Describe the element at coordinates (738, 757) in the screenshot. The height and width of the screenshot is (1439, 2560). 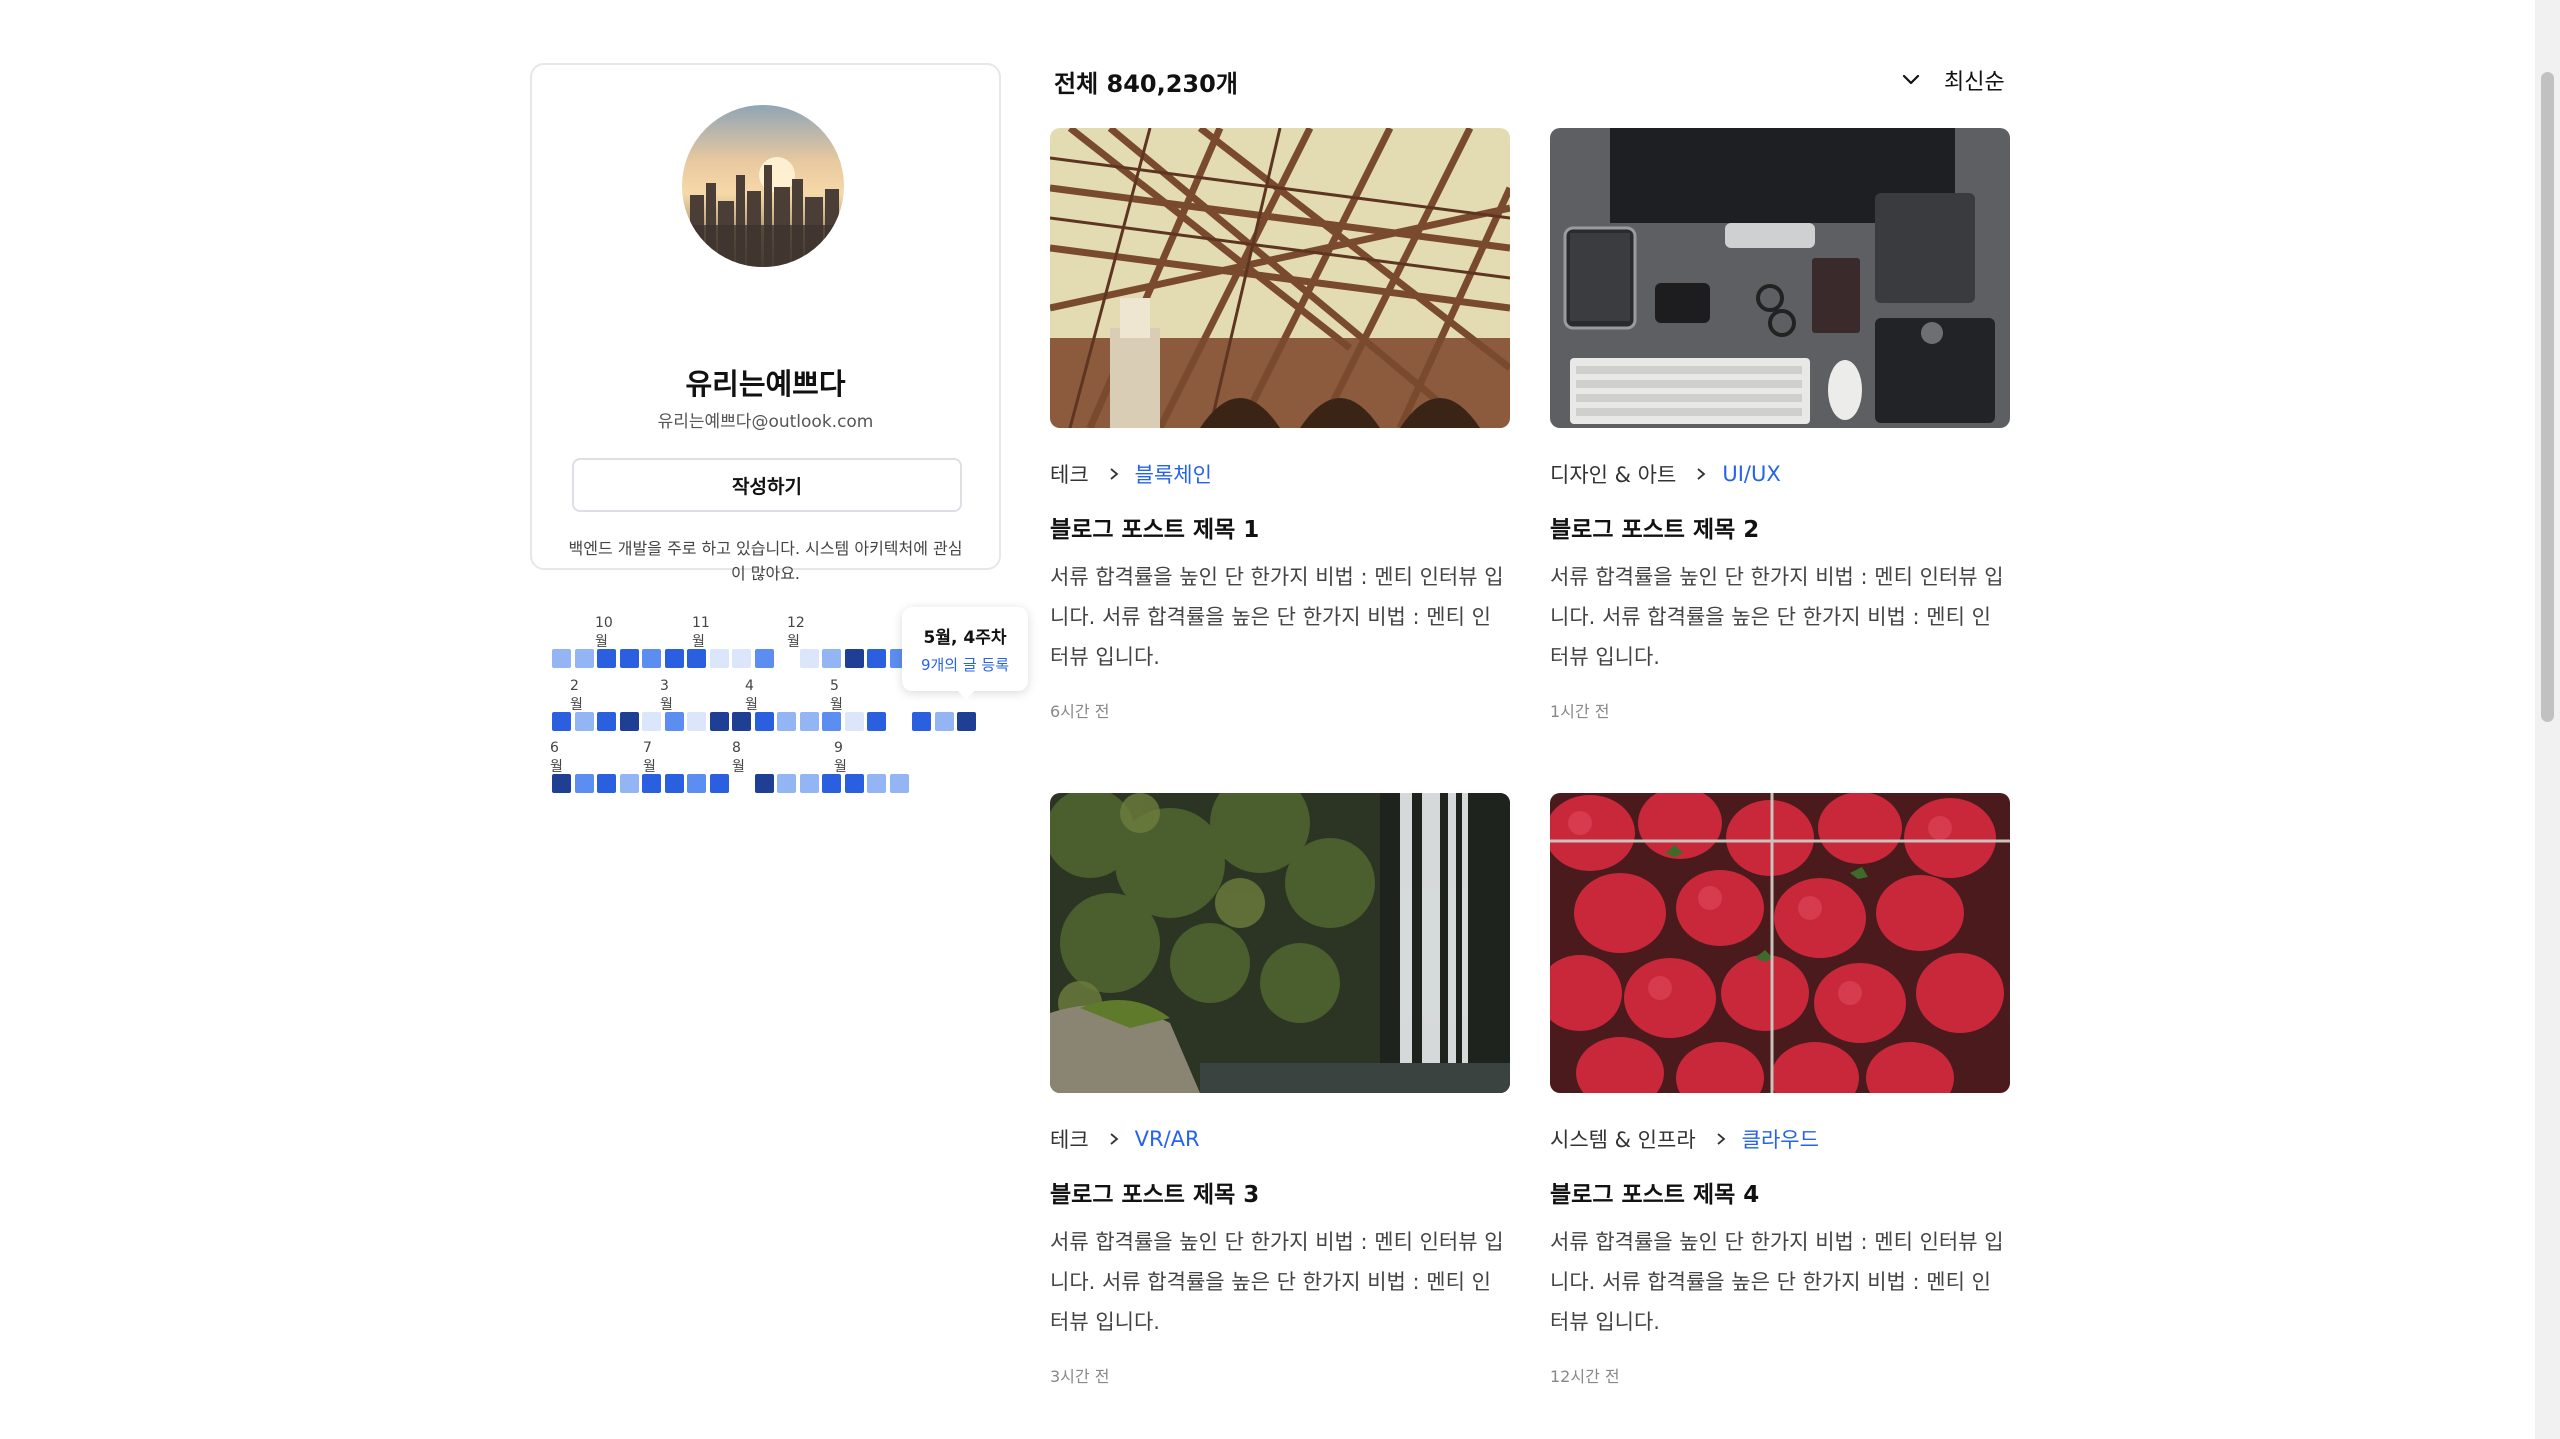
I see `heatmap-month-label: 8월` at that location.